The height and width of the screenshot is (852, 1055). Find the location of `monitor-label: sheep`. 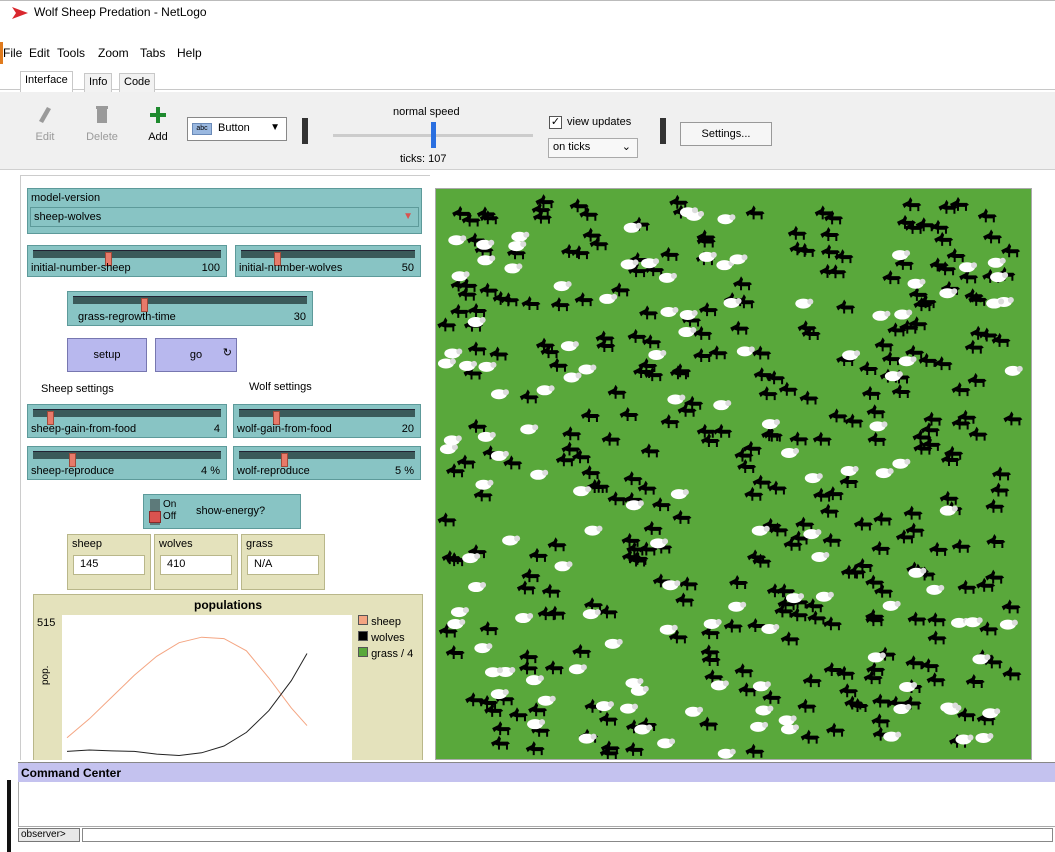

monitor-label: sheep is located at coordinates (87, 544).